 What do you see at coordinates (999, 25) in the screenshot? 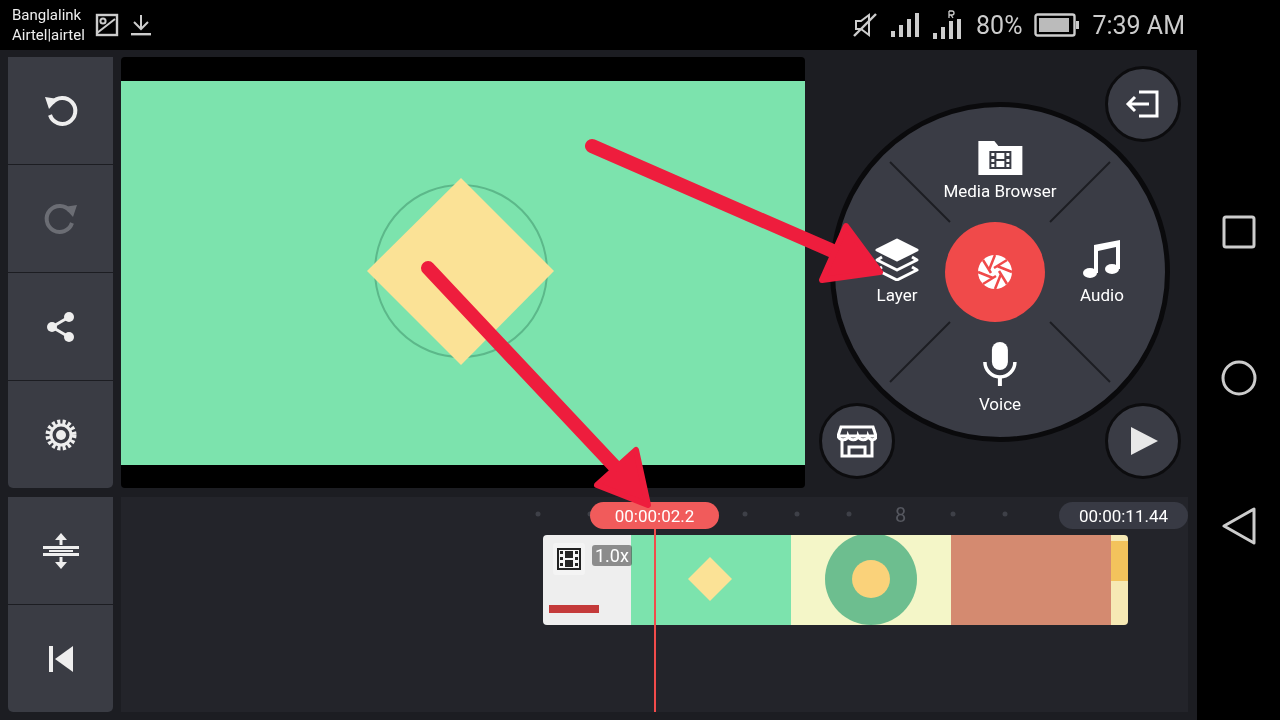
I see `battery-percent: 80%` at bounding box center [999, 25].